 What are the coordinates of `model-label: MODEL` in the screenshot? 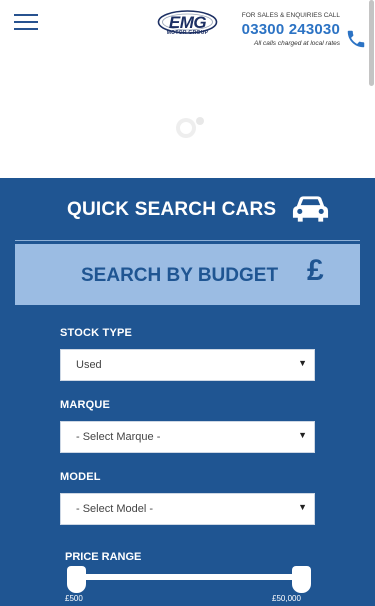 It's located at (80, 477).